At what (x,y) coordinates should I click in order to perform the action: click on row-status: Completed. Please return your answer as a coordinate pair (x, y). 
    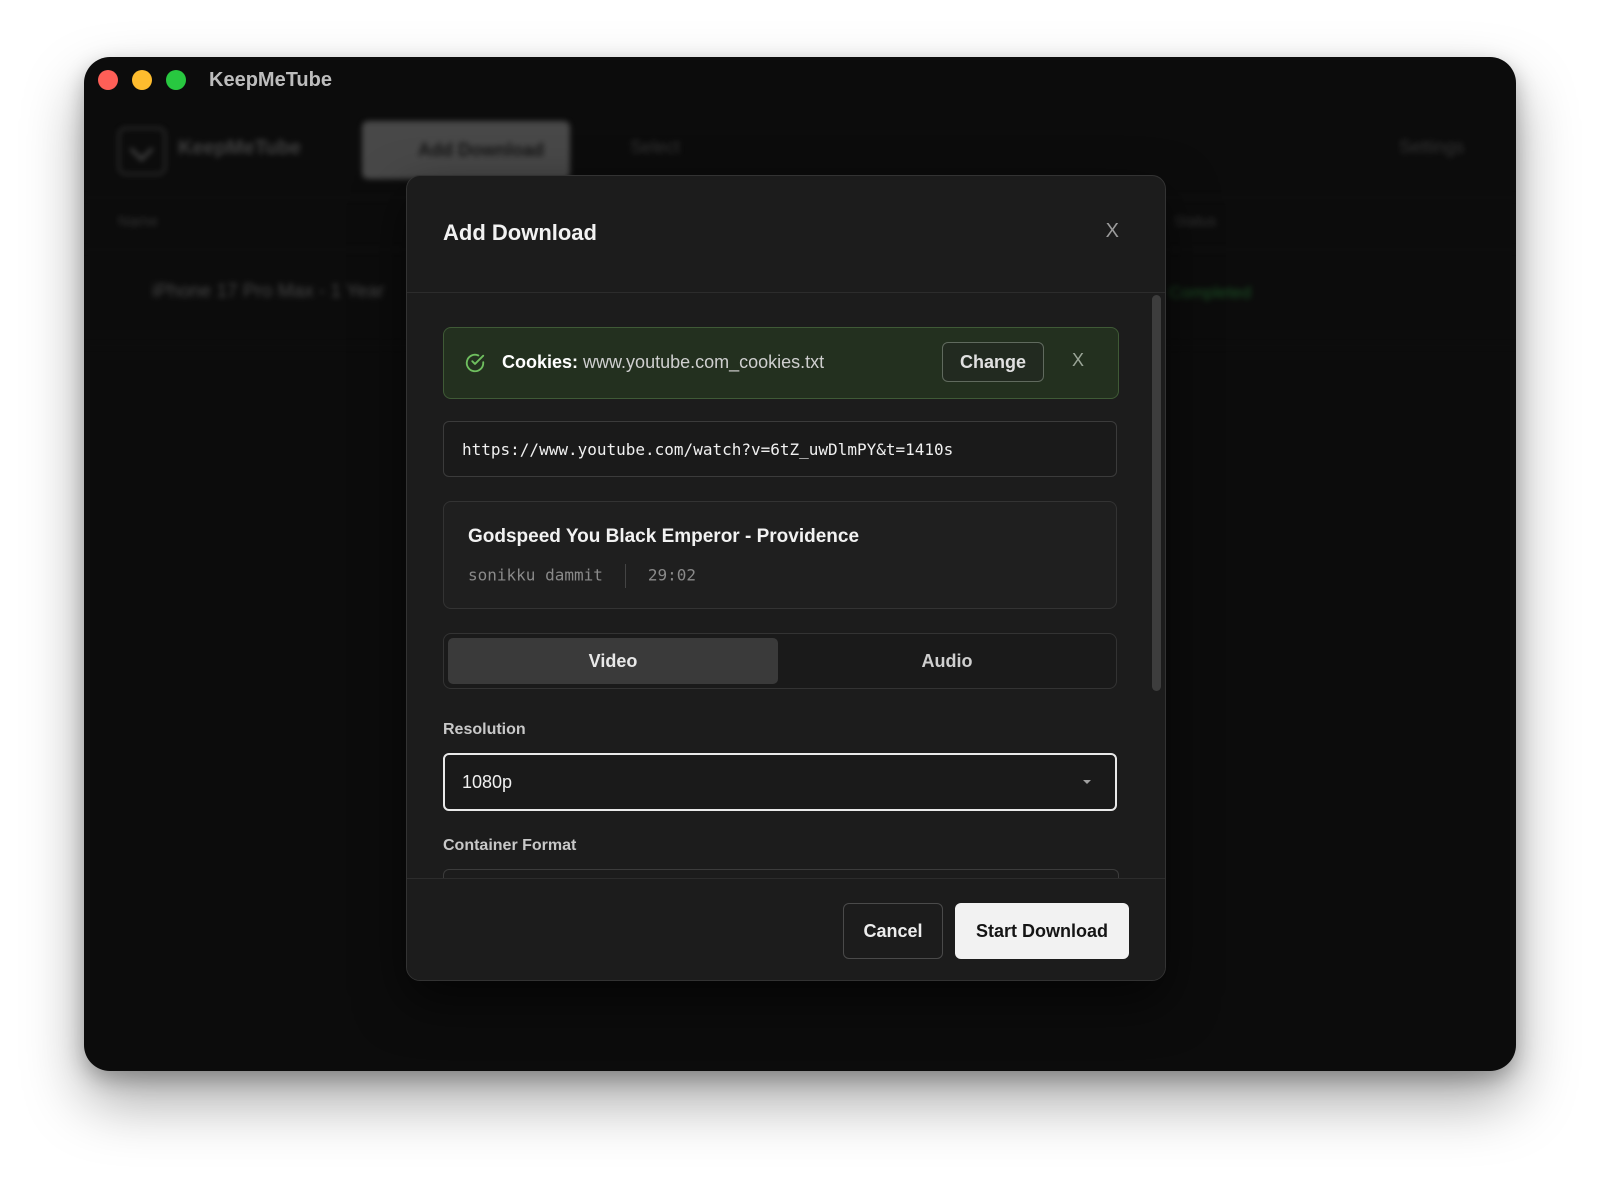
    Looking at the image, I should click on (1210, 292).